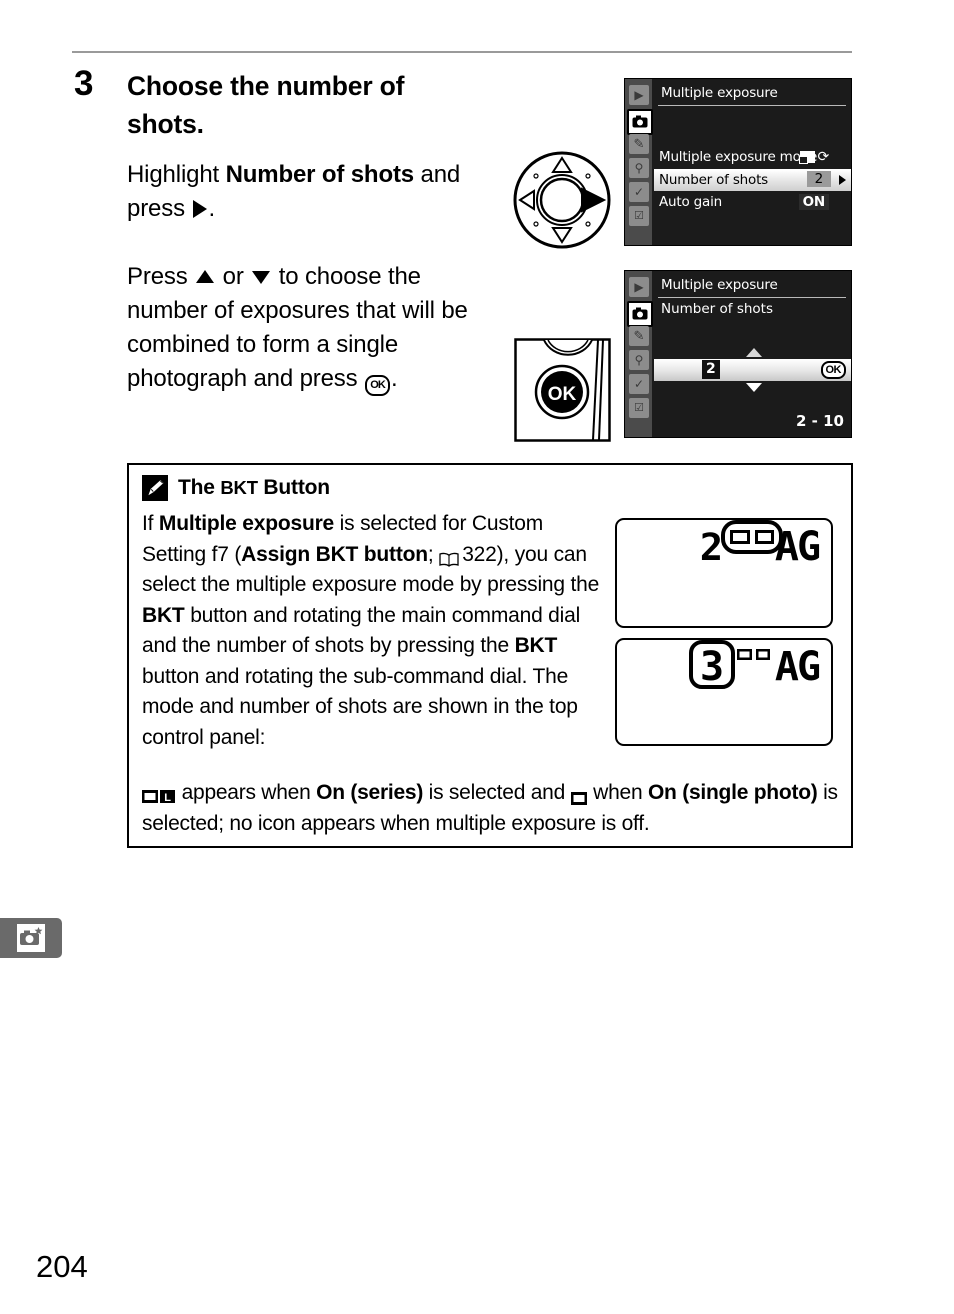  What do you see at coordinates (752, 202) in the screenshot?
I see `lcd1-row-auto-gain: Auto gain ON` at bounding box center [752, 202].